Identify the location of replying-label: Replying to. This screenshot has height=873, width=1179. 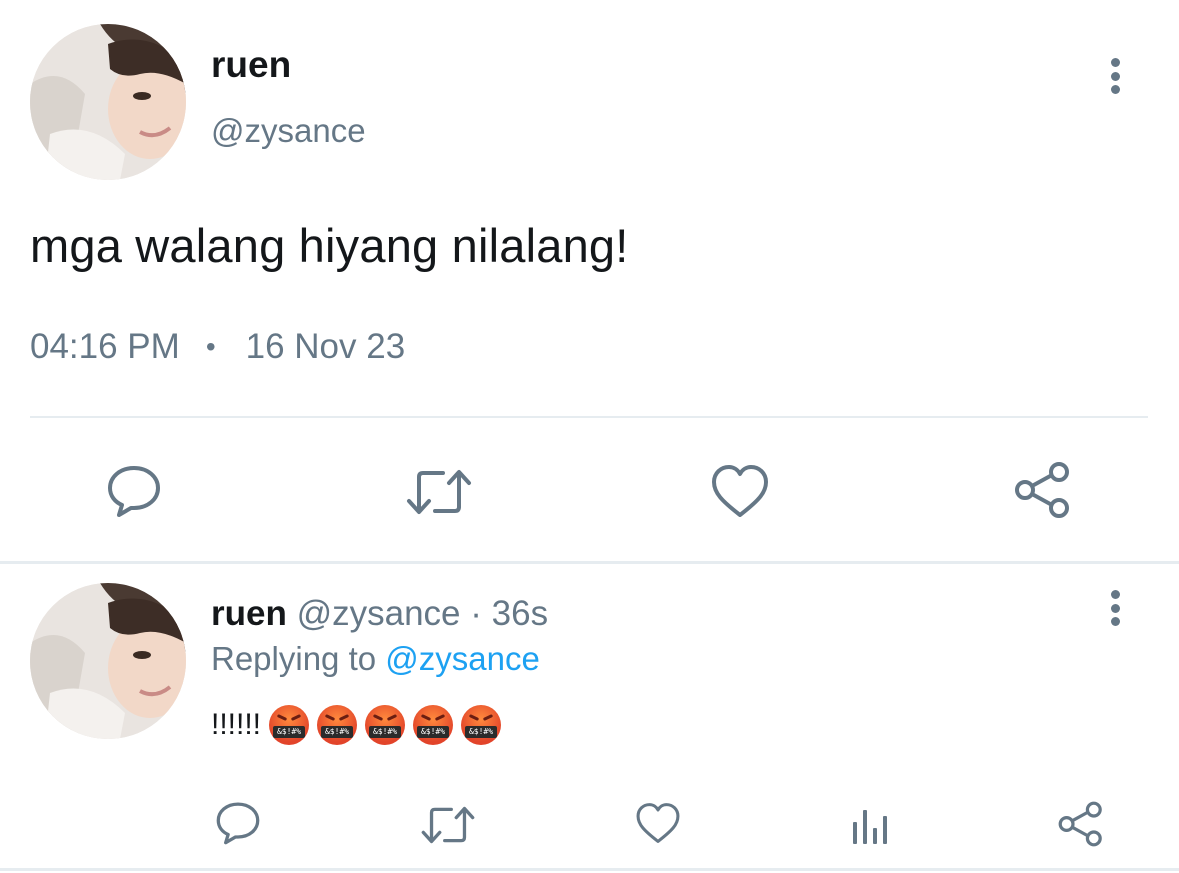
(294, 658).